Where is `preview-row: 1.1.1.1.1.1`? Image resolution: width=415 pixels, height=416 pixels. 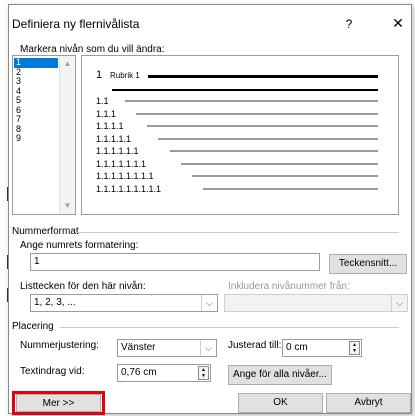
preview-row: 1.1.1.1.1.1 is located at coordinates (240, 151).